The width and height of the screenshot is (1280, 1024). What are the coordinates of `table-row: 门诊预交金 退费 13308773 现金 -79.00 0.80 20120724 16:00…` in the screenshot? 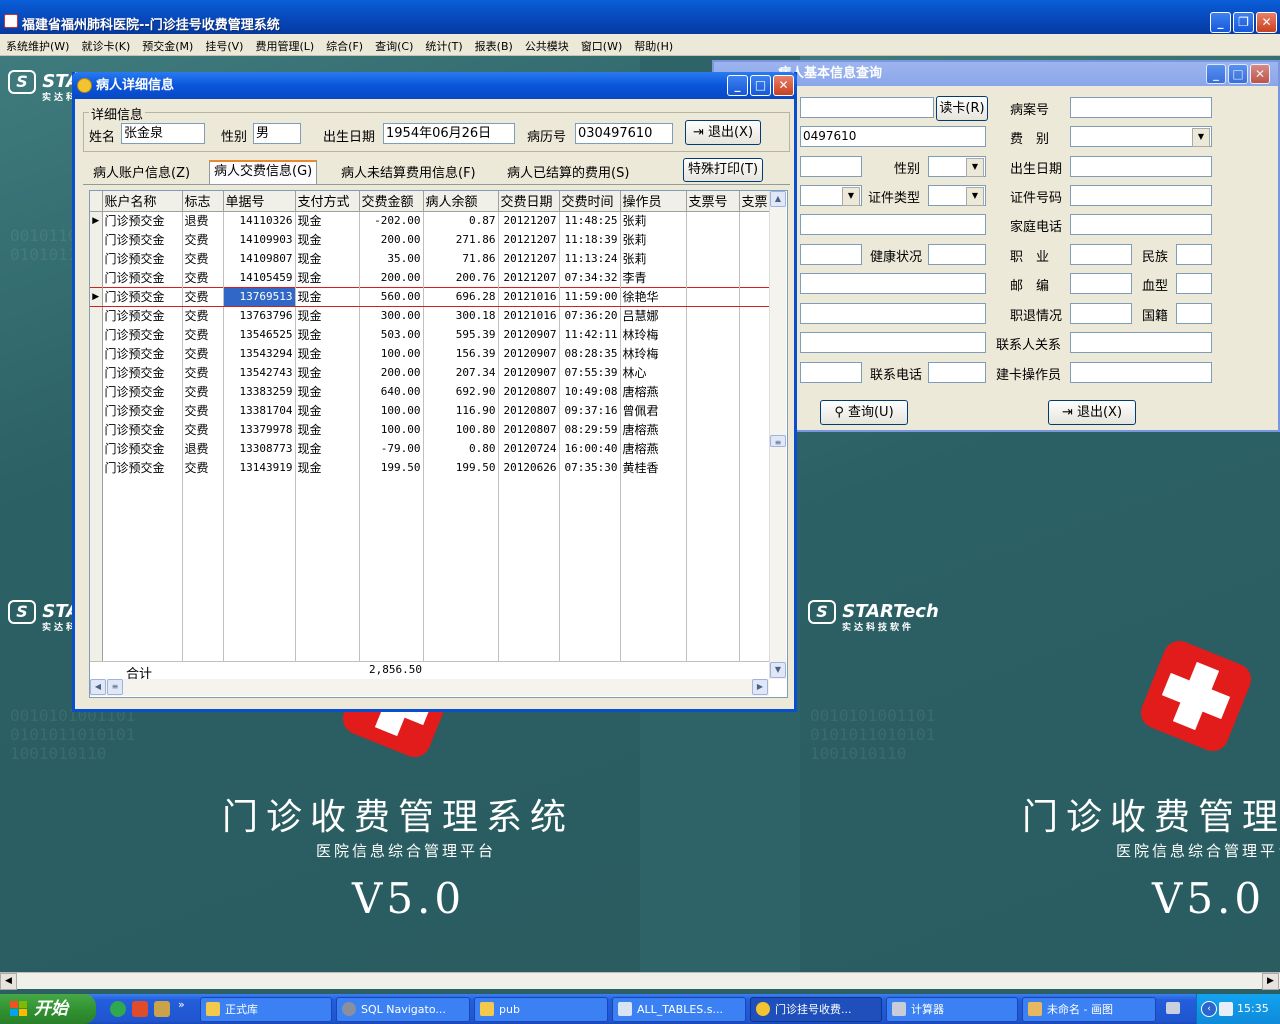 It's located at (432, 448).